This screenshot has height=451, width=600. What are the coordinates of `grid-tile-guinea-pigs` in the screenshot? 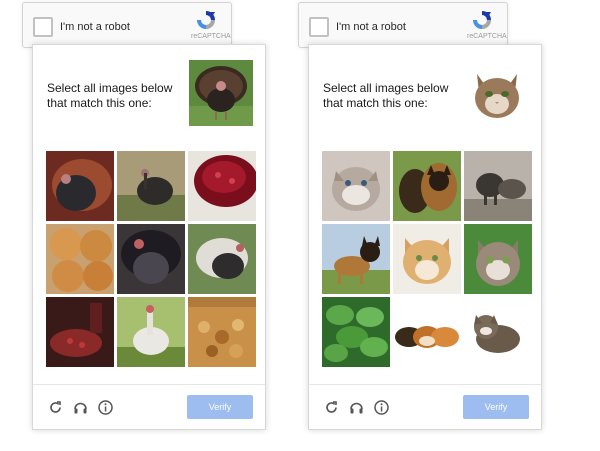 It's located at (427, 332).